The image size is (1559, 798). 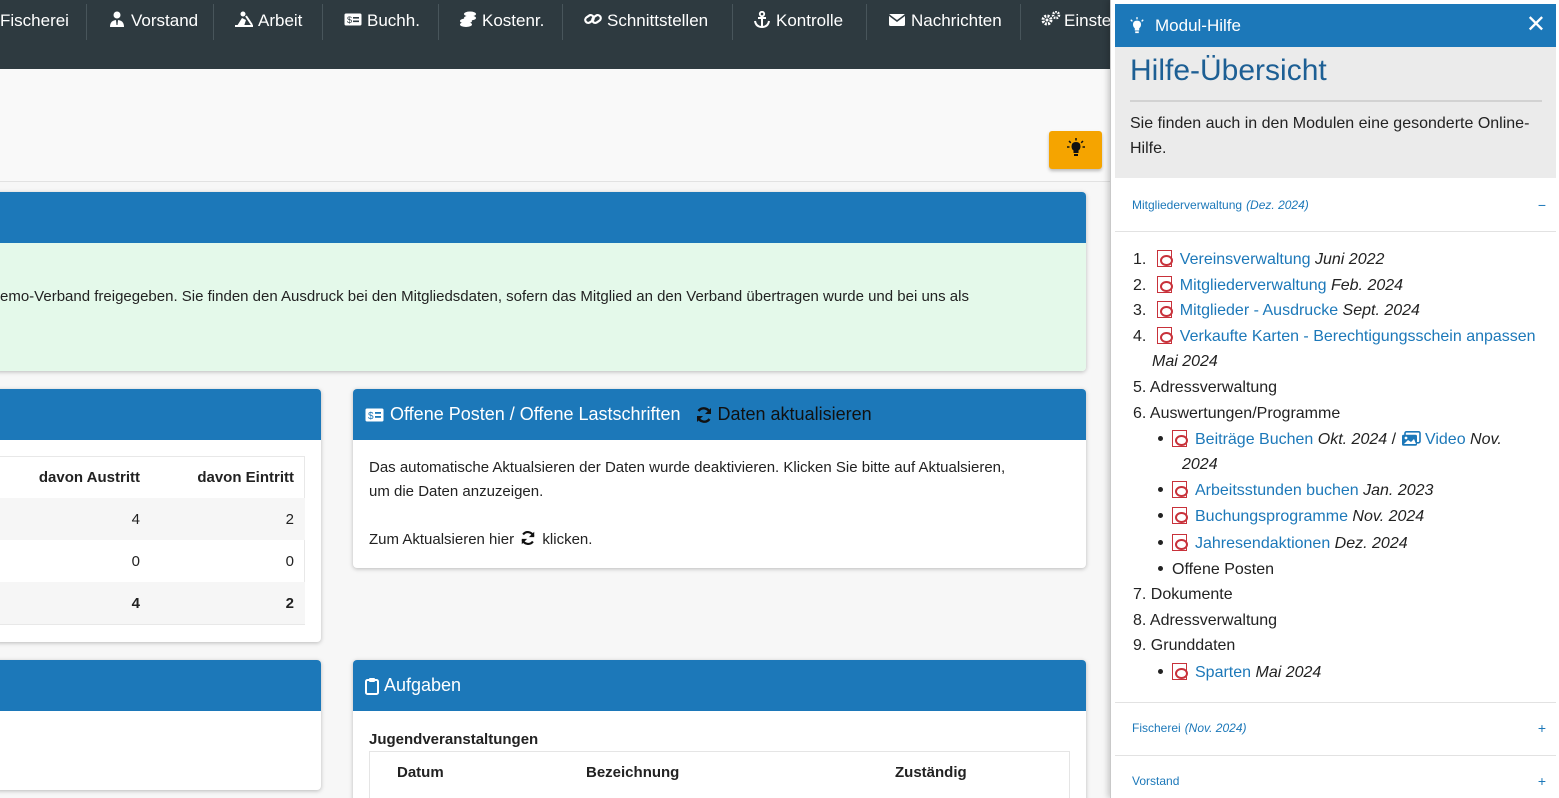 I want to click on notice-panel-header, so click(x=543, y=217).